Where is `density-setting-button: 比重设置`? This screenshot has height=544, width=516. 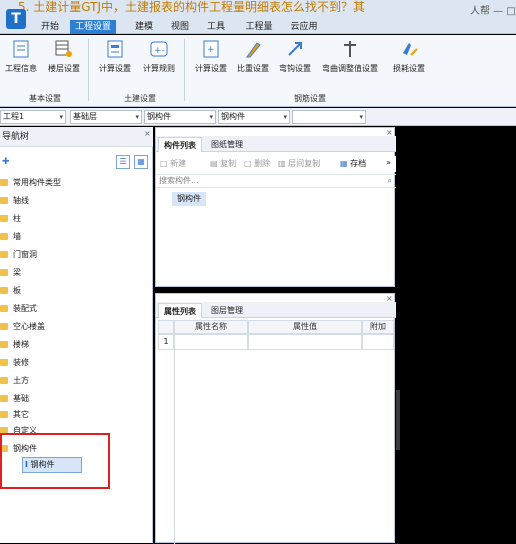 density-setting-button: 比重设置 is located at coordinates (253, 56).